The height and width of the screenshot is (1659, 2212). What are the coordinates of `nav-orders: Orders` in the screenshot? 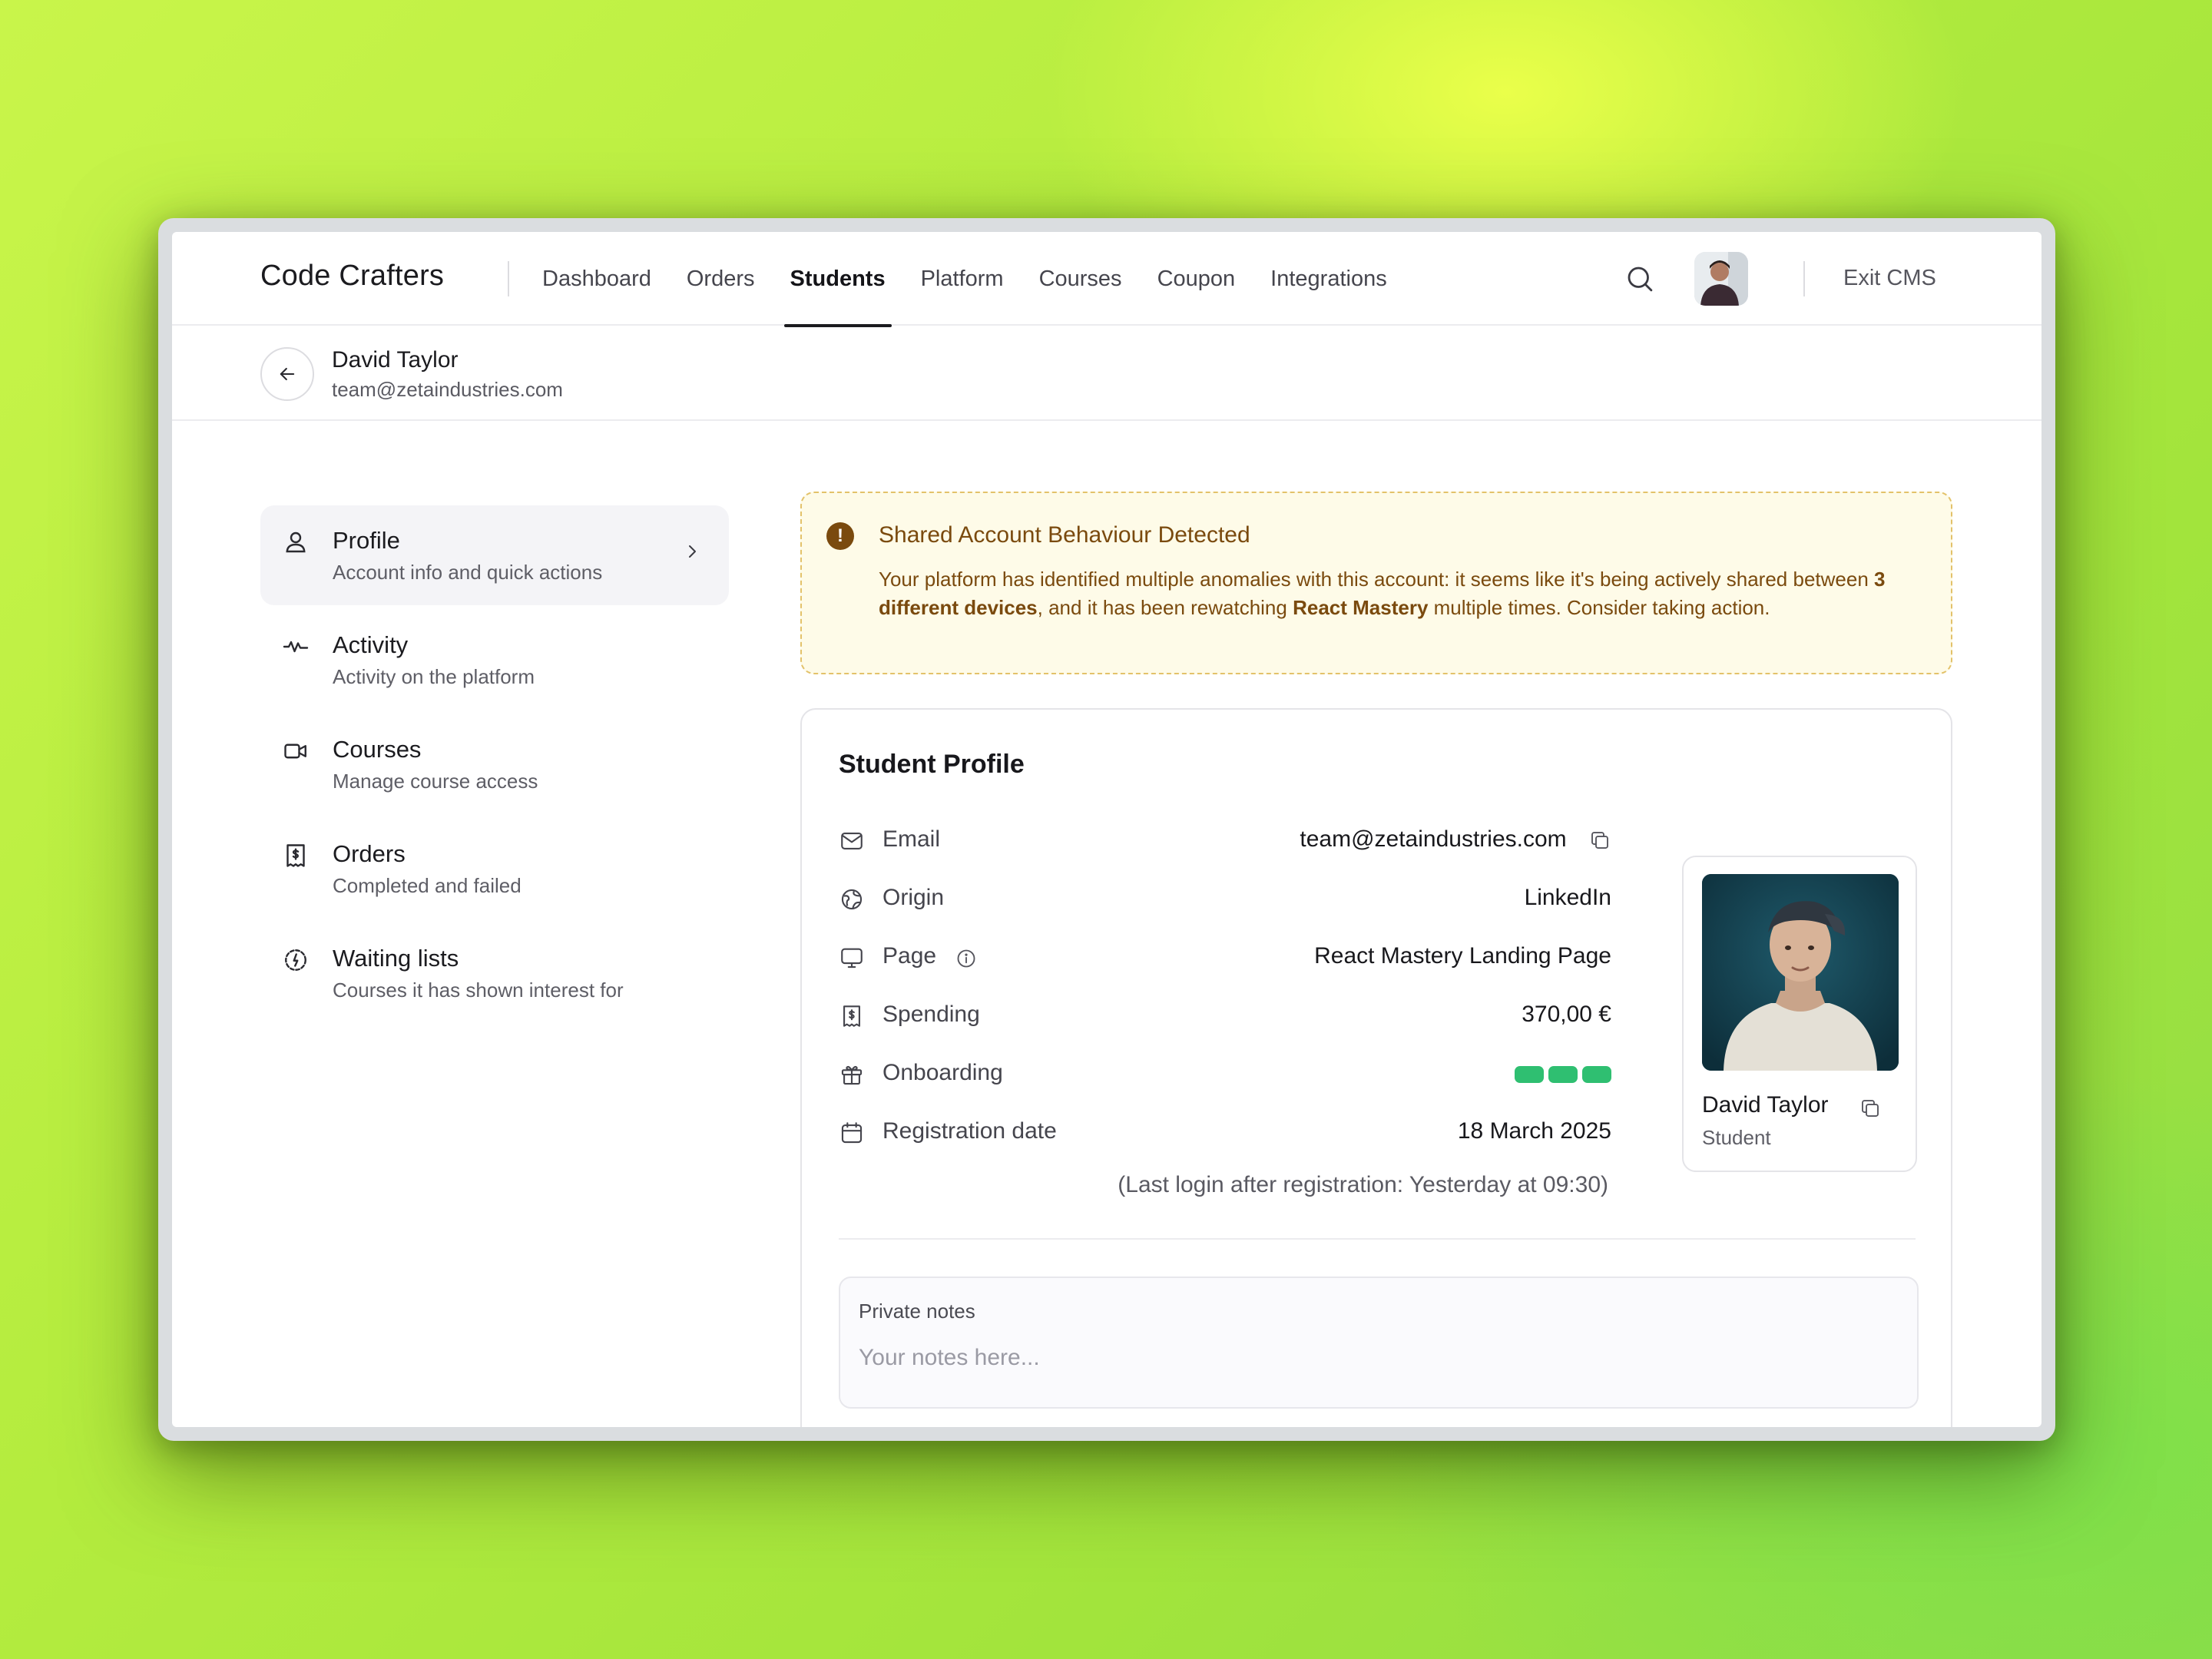 It's located at (721, 279).